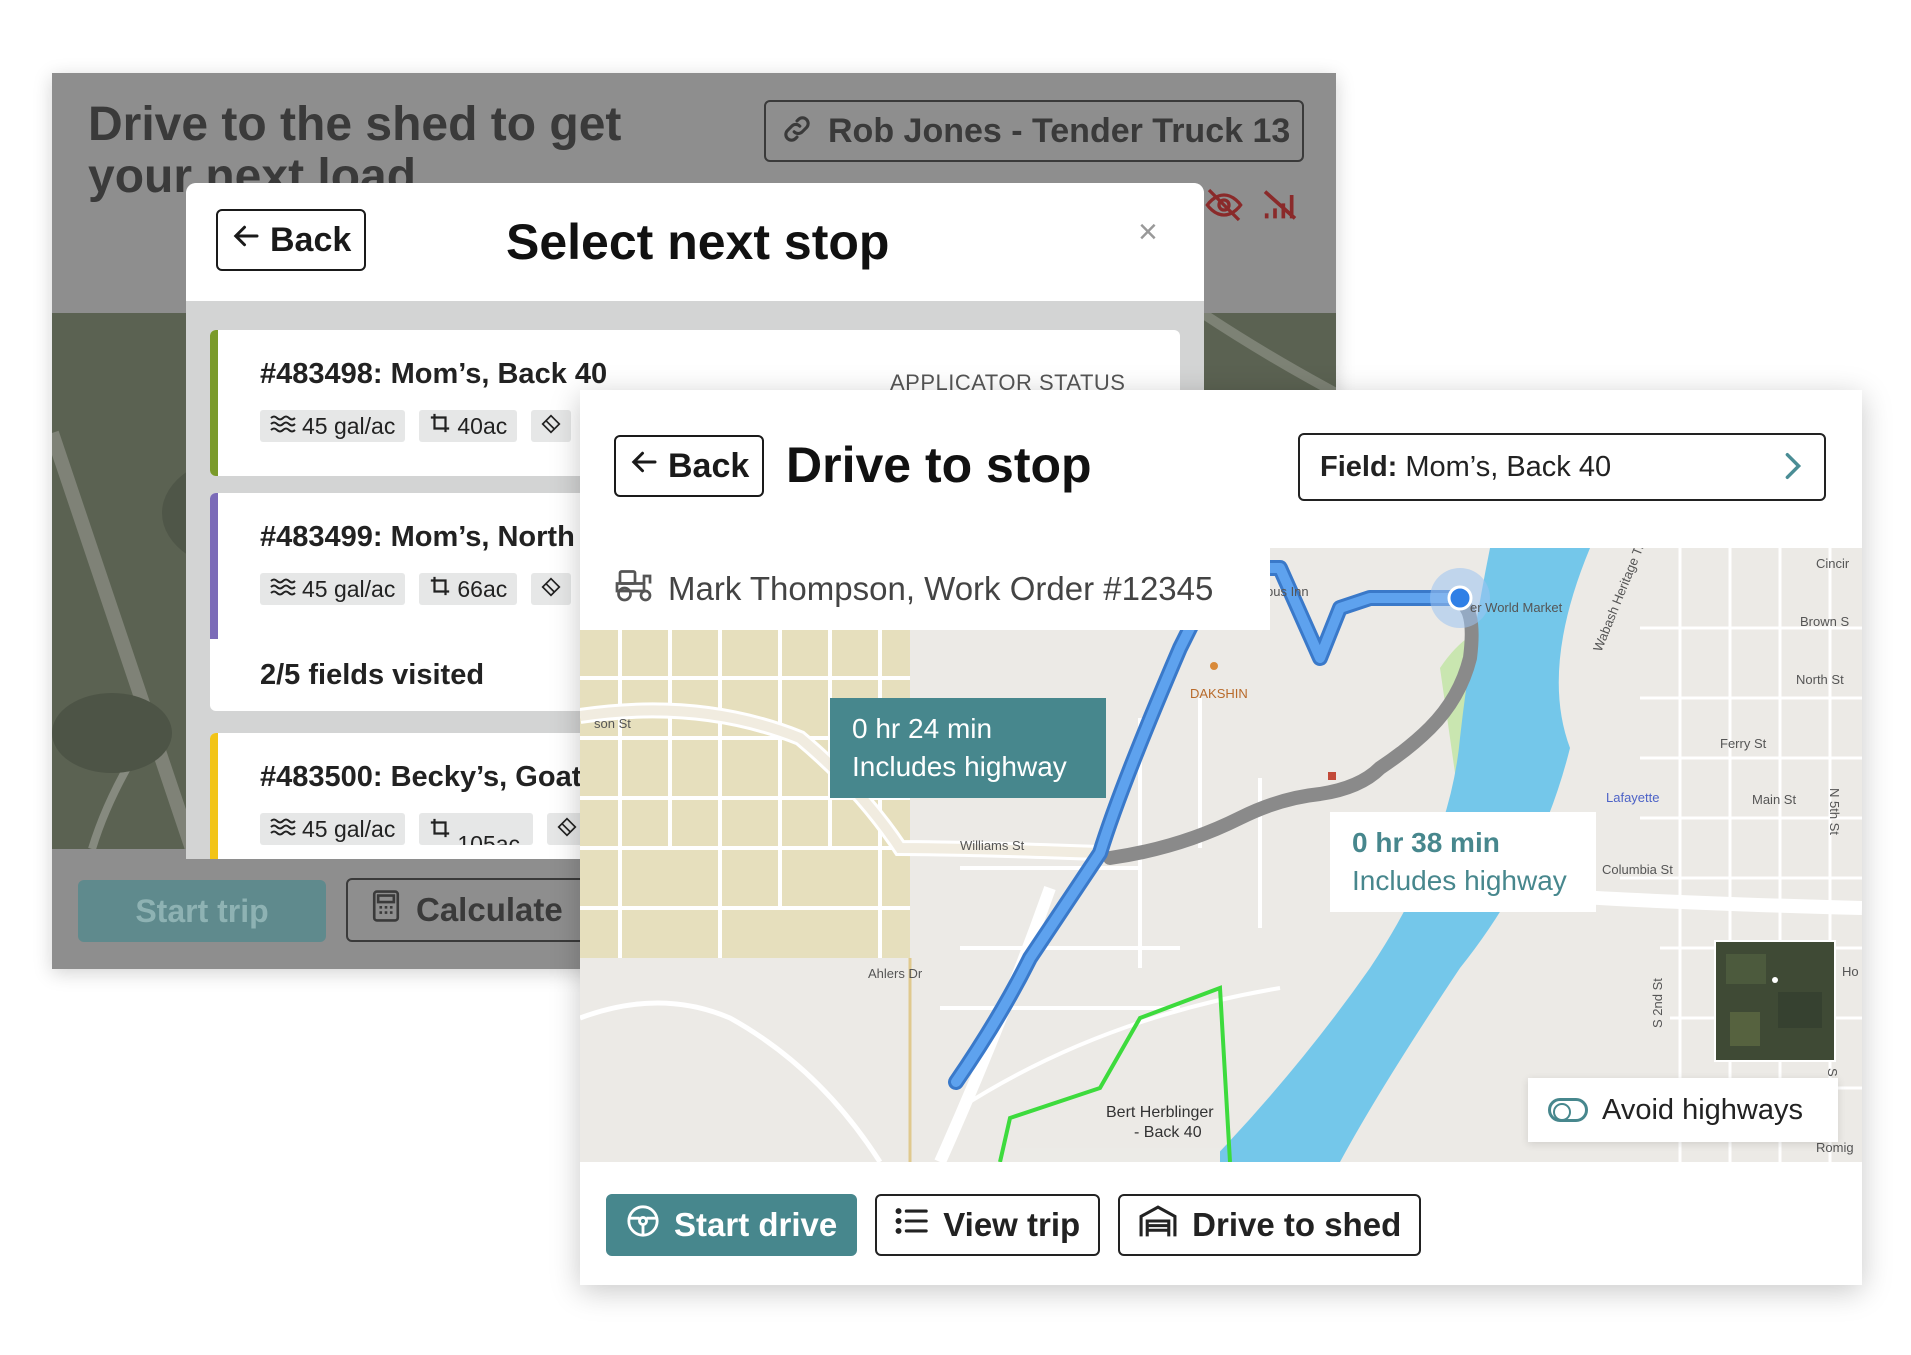 This screenshot has height=1355, width=1911. Describe the element at coordinates (1637, 869) in the screenshot. I see `map-label: Columbia St` at that location.